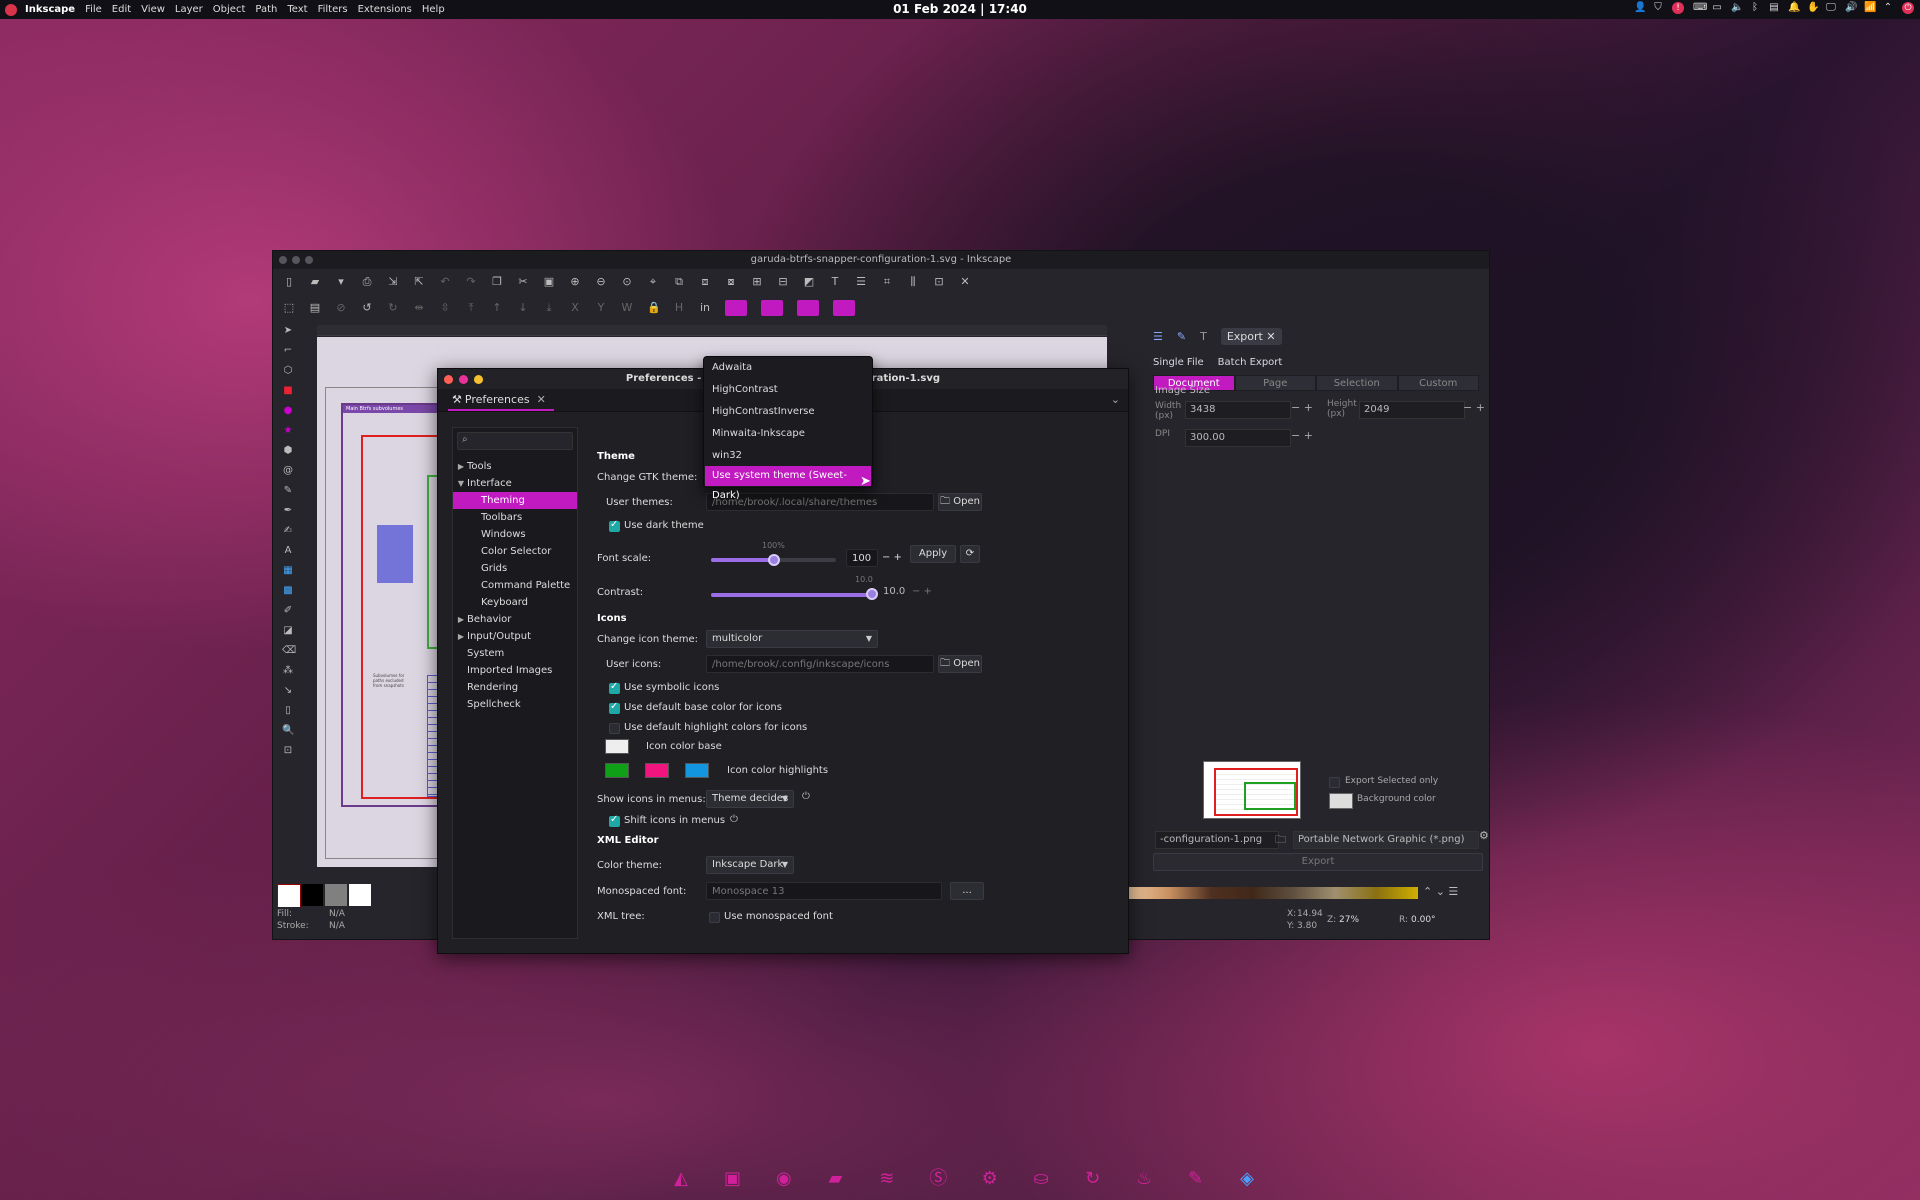 This screenshot has width=1920, height=1200. What do you see at coordinates (788, 412) in the screenshot?
I see `theme-option-highcontrastinverse: HighContrastInverse` at bounding box center [788, 412].